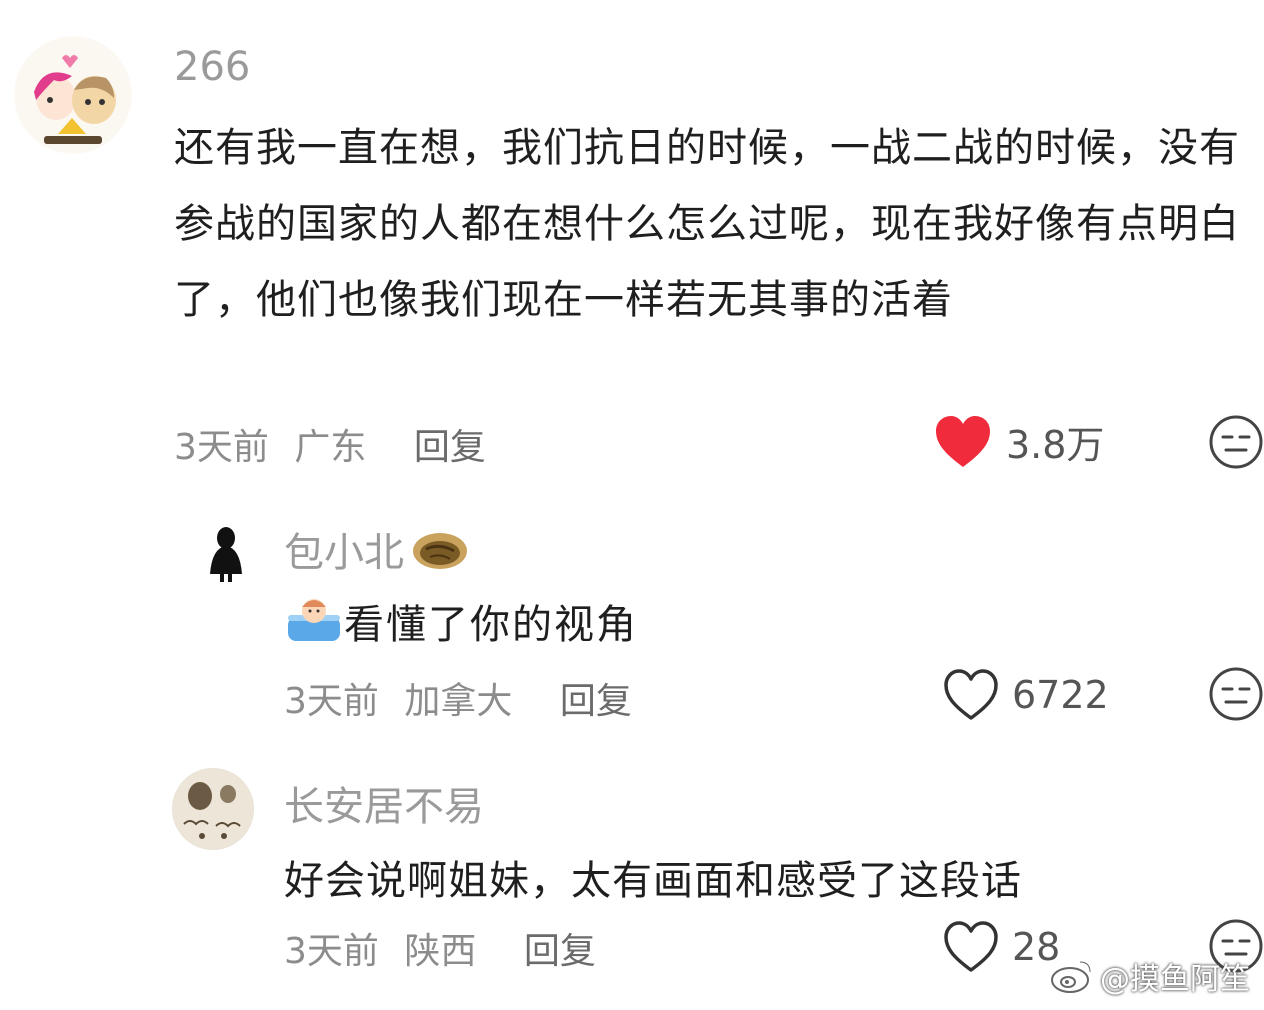  What do you see at coordinates (1060, 695) in the screenshot?
I see `like-count: 6722` at bounding box center [1060, 695].